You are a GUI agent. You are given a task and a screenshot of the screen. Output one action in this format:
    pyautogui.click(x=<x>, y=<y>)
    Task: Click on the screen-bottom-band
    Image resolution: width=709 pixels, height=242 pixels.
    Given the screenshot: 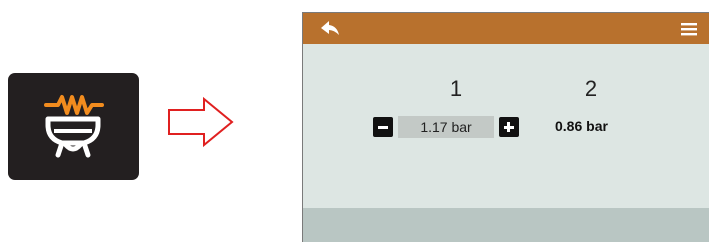 What is the action you would take?
    pyautogui.click(x=506, y=225)
    